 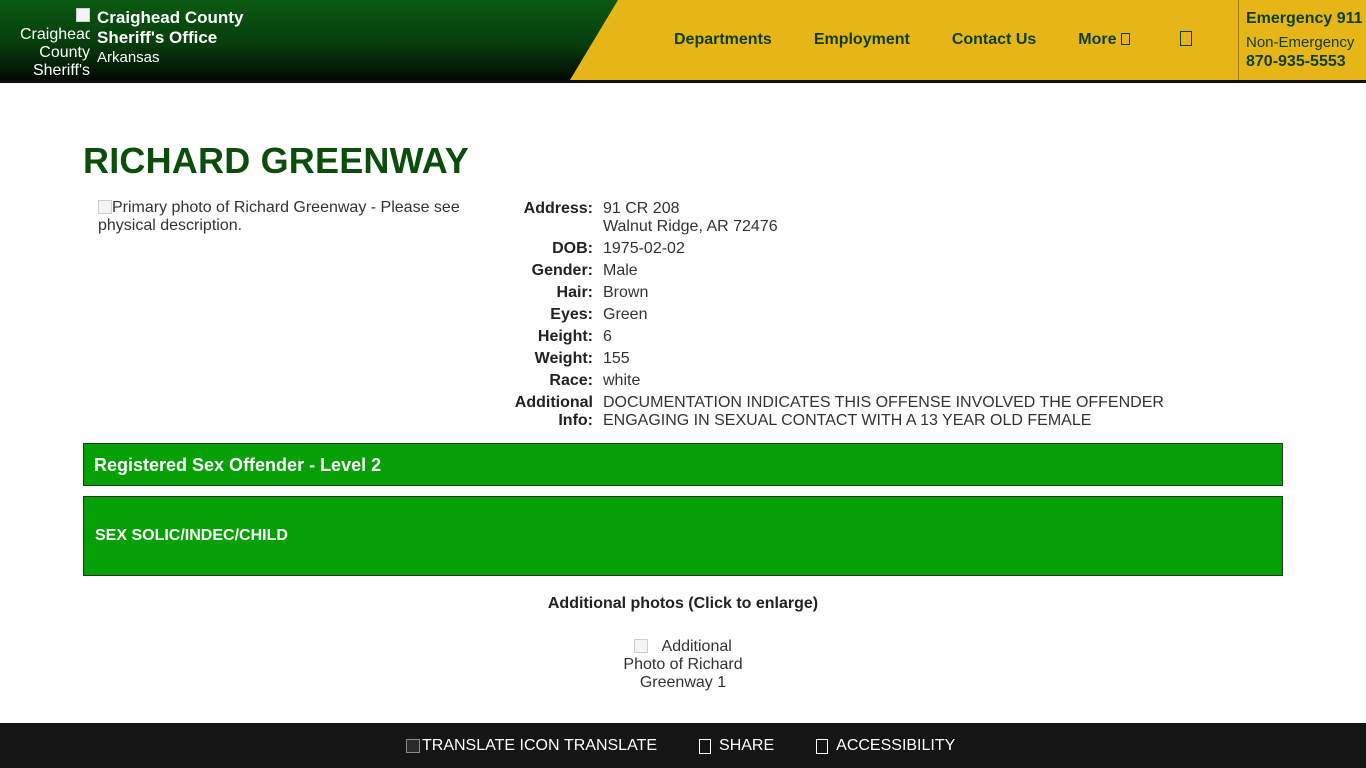 What do you see at coordinates (574, 292) in the screenshot?
I see `hair-label: Hair:` at bounding box center [574, 292].